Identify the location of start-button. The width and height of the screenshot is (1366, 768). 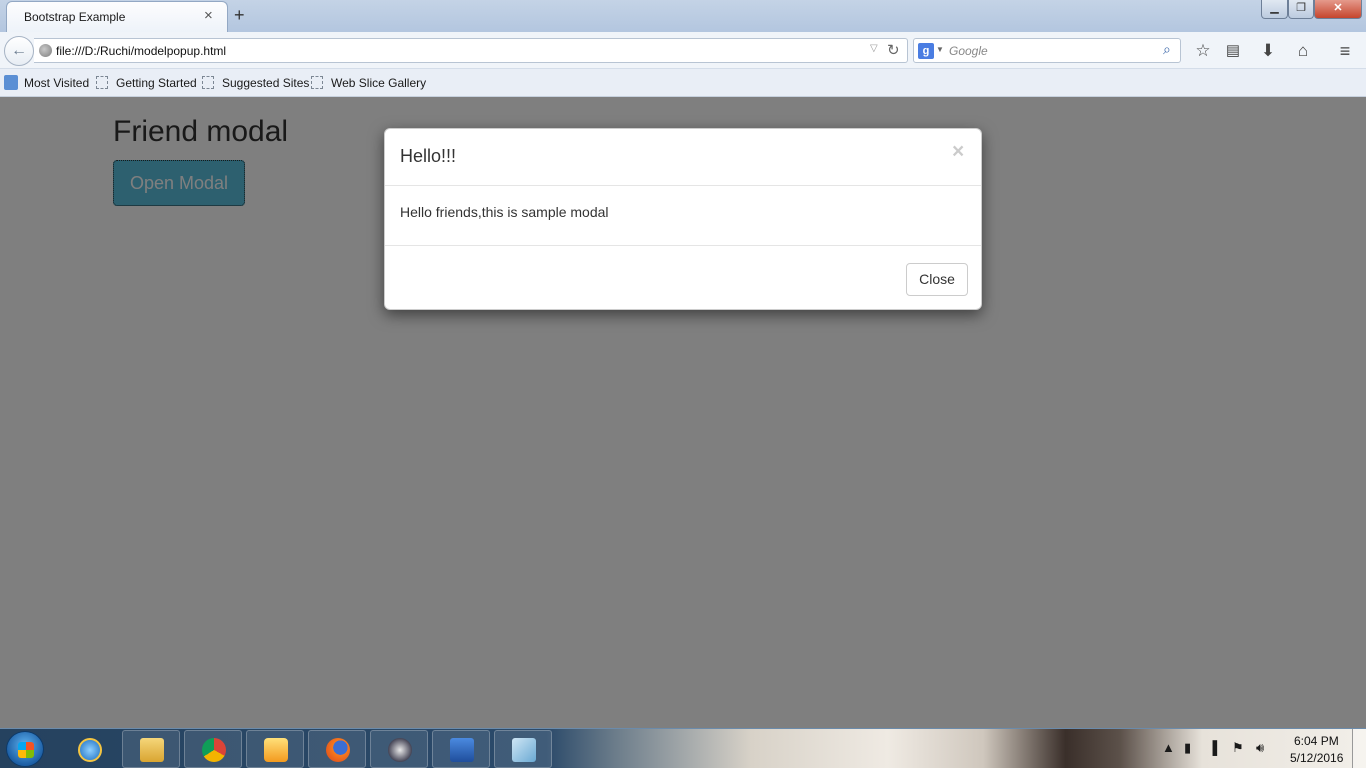
(25, 749).